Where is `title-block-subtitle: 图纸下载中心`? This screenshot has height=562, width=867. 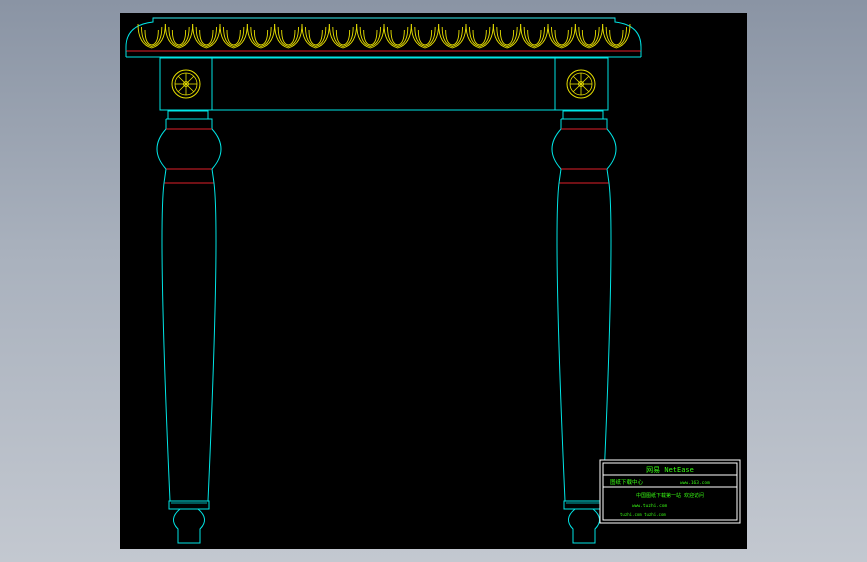 title-block-subtitle: 图纸下载中心 is located at coordinates (627, 482).